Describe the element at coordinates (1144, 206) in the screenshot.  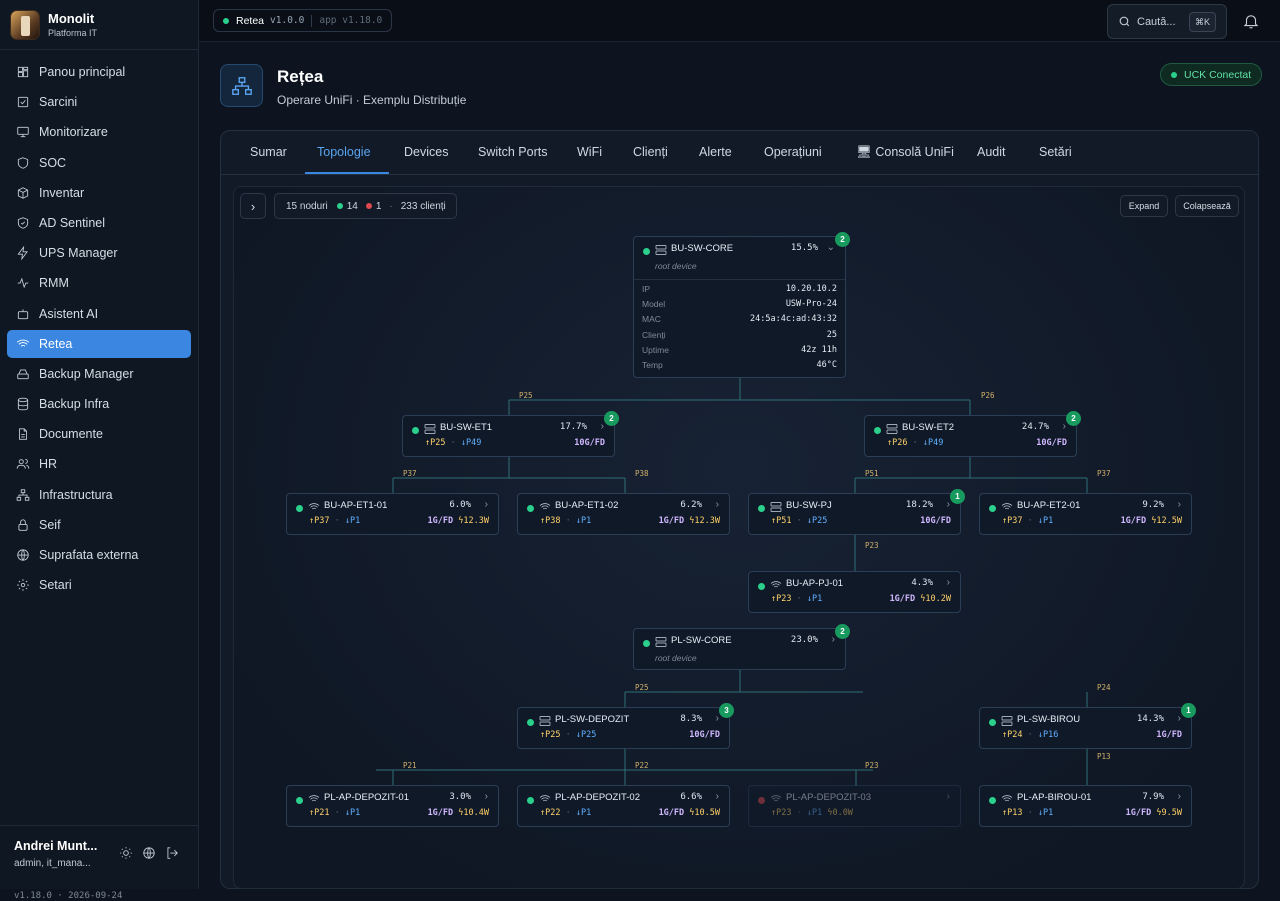
I see `expand-button: Expand` at that location.